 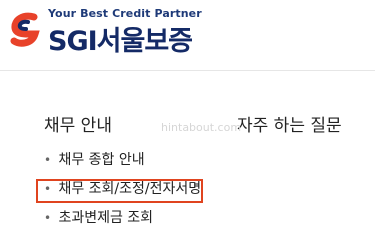 What do you see at coordinates (106, 218) in the screenshot?
I see `menu-item-label: 초과변제금 조회` at bounding box center [106, 218].